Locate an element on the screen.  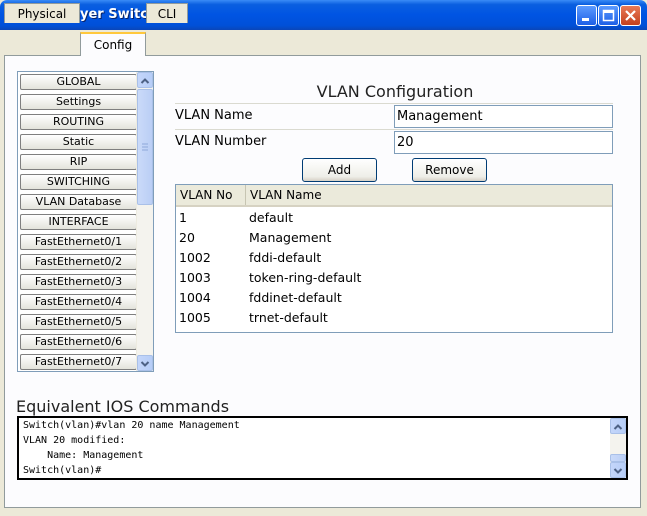
close-button is located at coordinates (630, 15).